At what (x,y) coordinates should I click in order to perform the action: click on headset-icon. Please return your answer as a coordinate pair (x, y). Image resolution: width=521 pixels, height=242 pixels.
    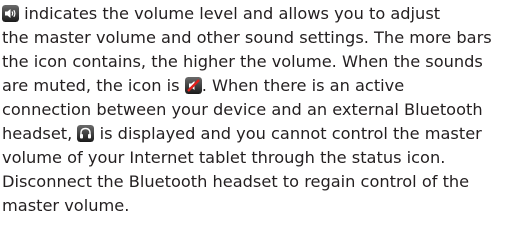
    Looking at the image, I should click on (86, 133).